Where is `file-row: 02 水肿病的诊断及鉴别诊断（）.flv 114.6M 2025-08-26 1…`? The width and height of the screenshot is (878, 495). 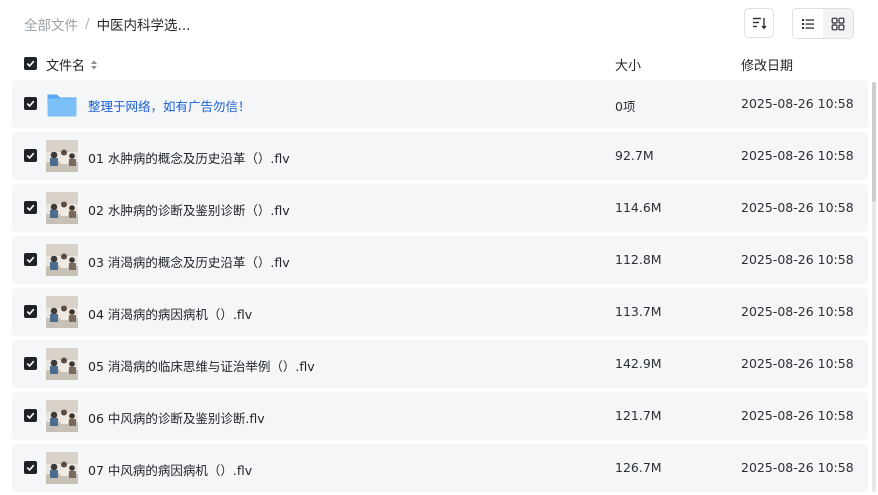
file-row: 02 水肿病的诊断及鉴别诊断（）.flv 114.6M 2025-08-26 1… is located at coordinates (440, 208).